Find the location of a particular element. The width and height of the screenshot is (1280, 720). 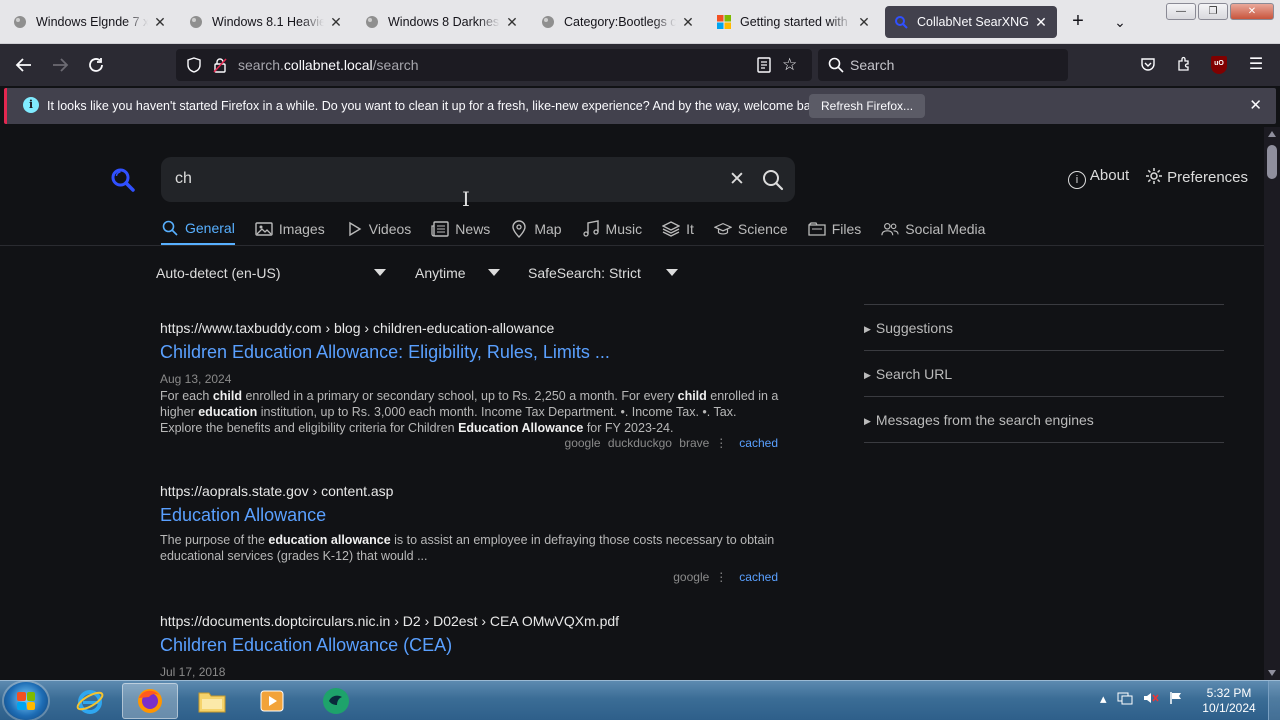

tab-map: Map is located at coordinates (536, 232).